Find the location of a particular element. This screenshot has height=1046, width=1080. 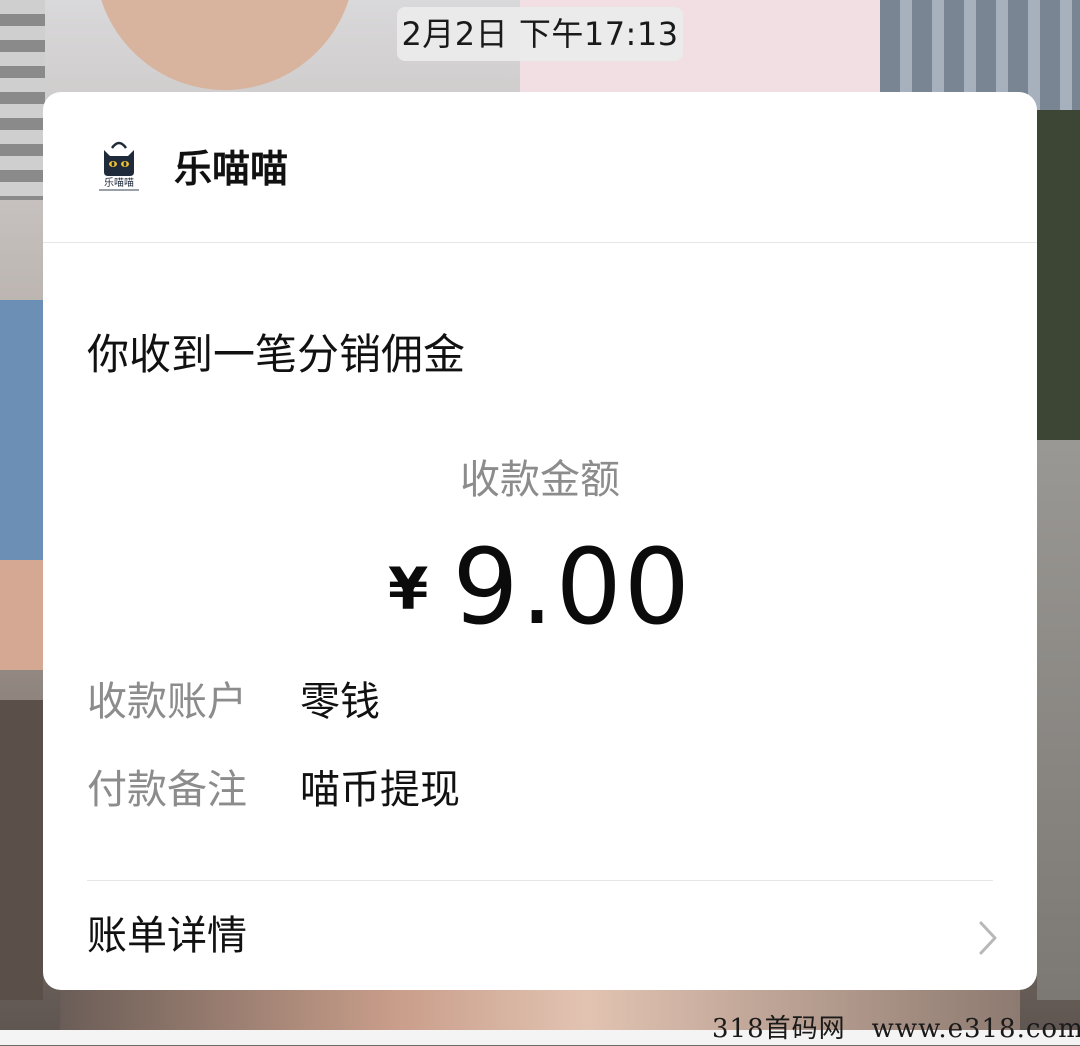

detail-value: 零钱 is located at coordinates (340, 702).